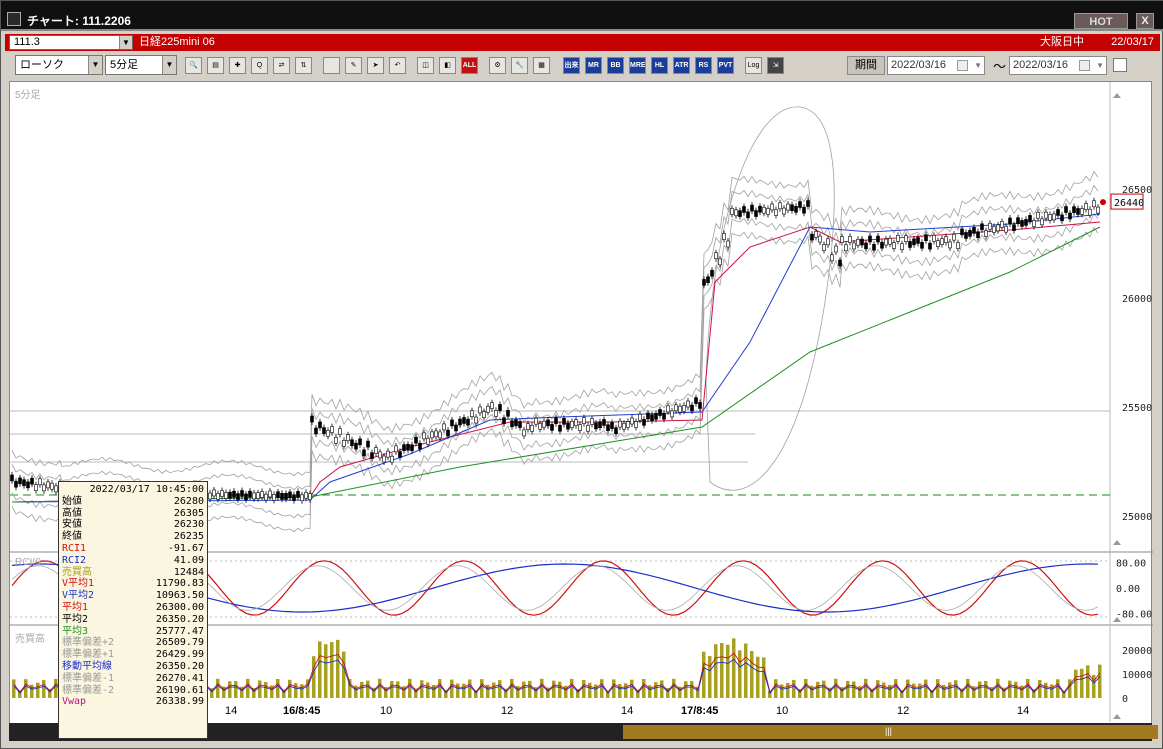  I want to click on indicator-4-button: HL, so click(659, 65).